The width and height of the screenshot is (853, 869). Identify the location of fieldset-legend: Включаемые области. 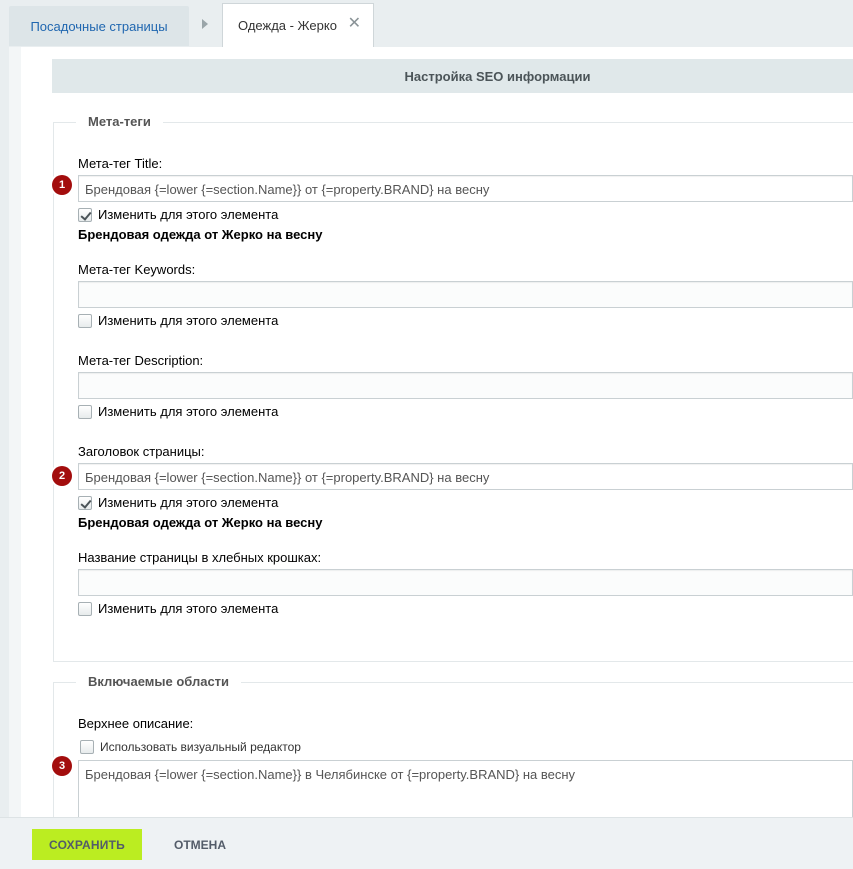
(159, 681).